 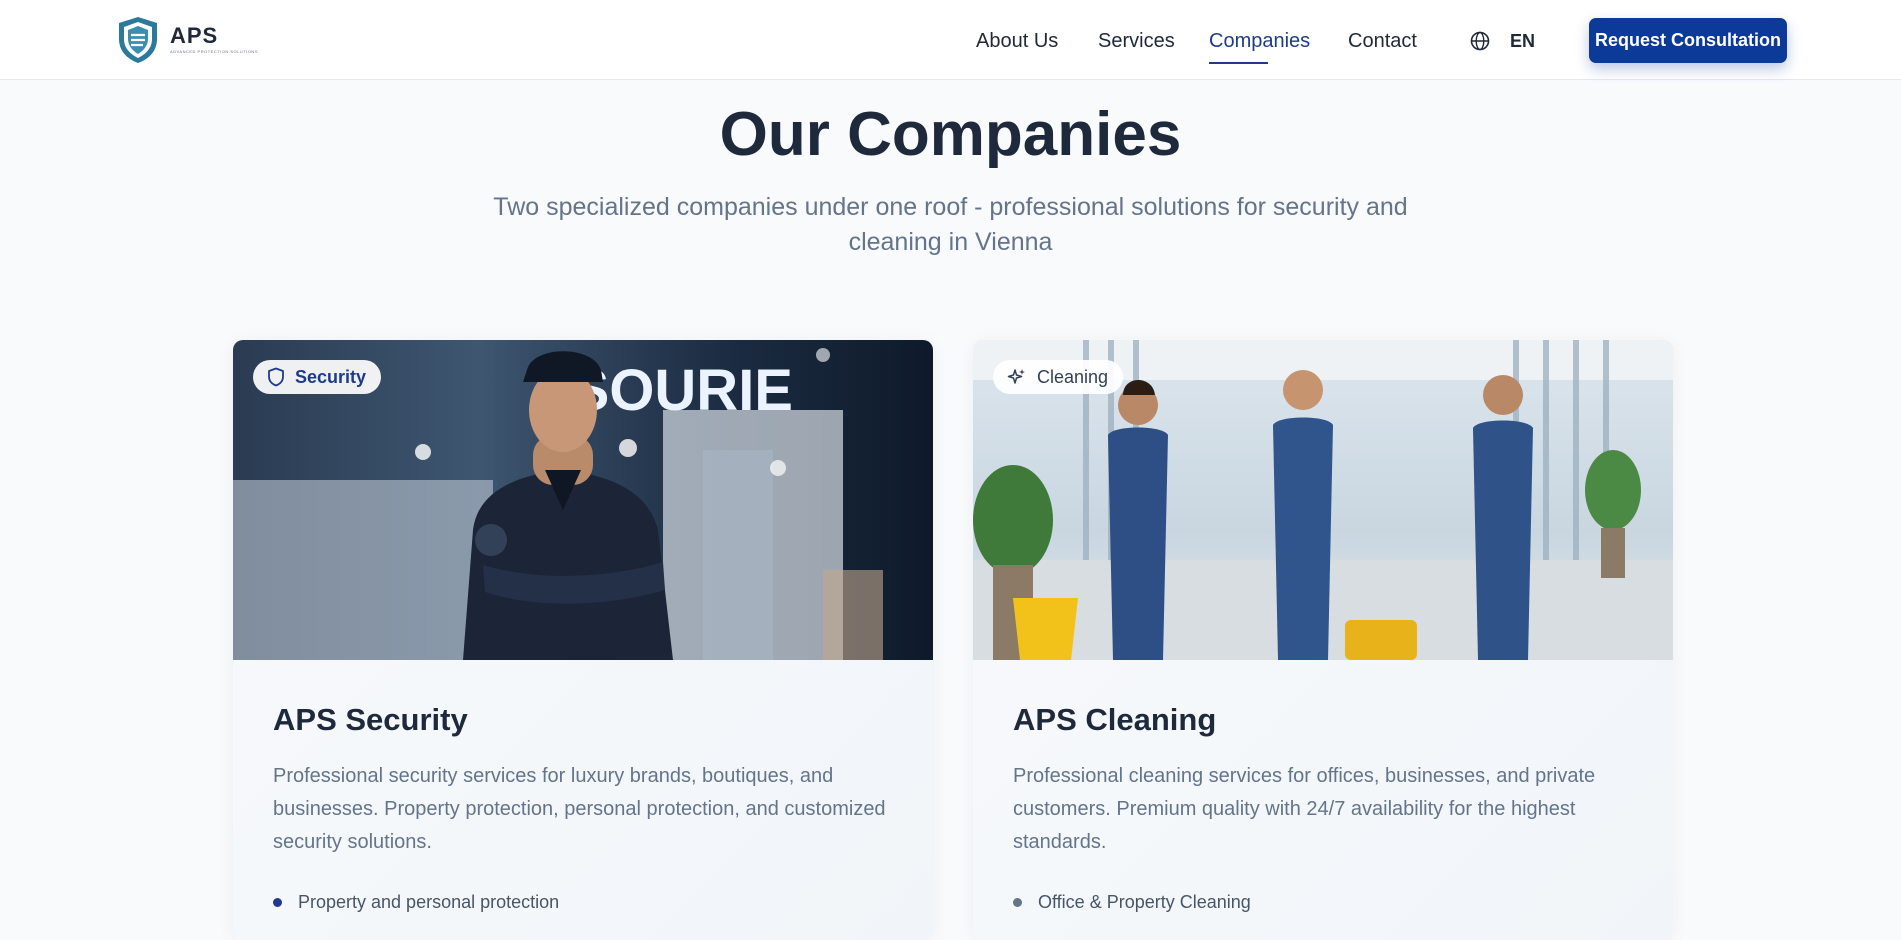 What do you see at coordinates (1523, 41) in the screenshot?
I see `language-label: EN` at bounding box center [1523, 41].